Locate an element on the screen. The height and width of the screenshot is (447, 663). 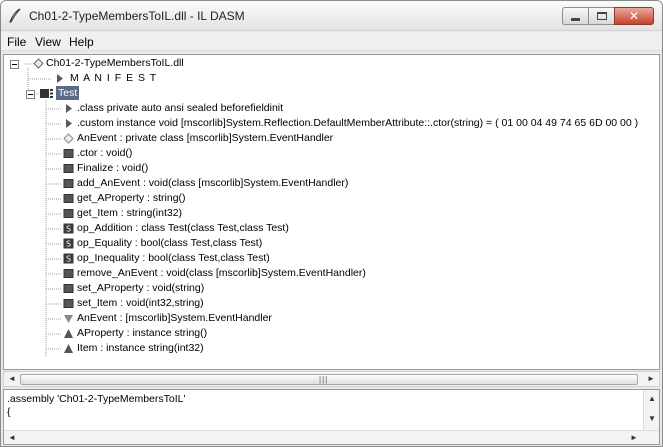
manifest-icon is located at coordinates (60, 78).